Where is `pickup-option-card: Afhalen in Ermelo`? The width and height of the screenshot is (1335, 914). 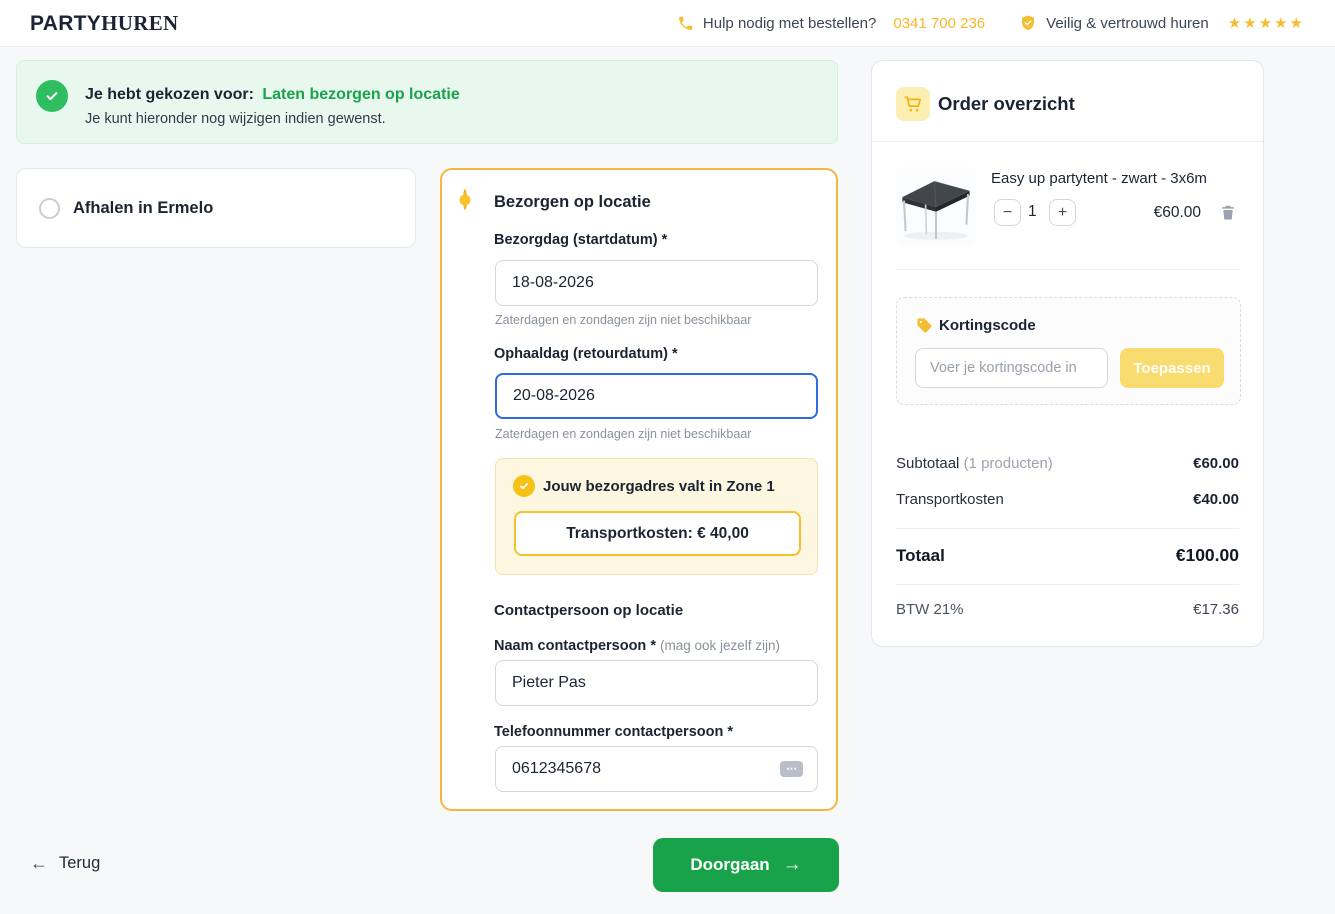
pickup-option-card: Afhalen in Ermelo is located at coordinates (216, 208).